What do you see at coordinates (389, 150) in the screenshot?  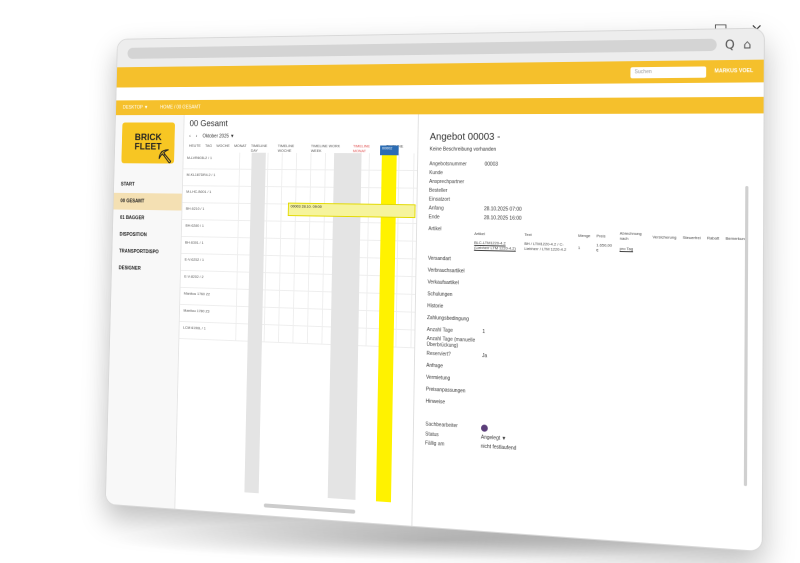 I see `event-bar: 00002` at bounding box center [389, 150].